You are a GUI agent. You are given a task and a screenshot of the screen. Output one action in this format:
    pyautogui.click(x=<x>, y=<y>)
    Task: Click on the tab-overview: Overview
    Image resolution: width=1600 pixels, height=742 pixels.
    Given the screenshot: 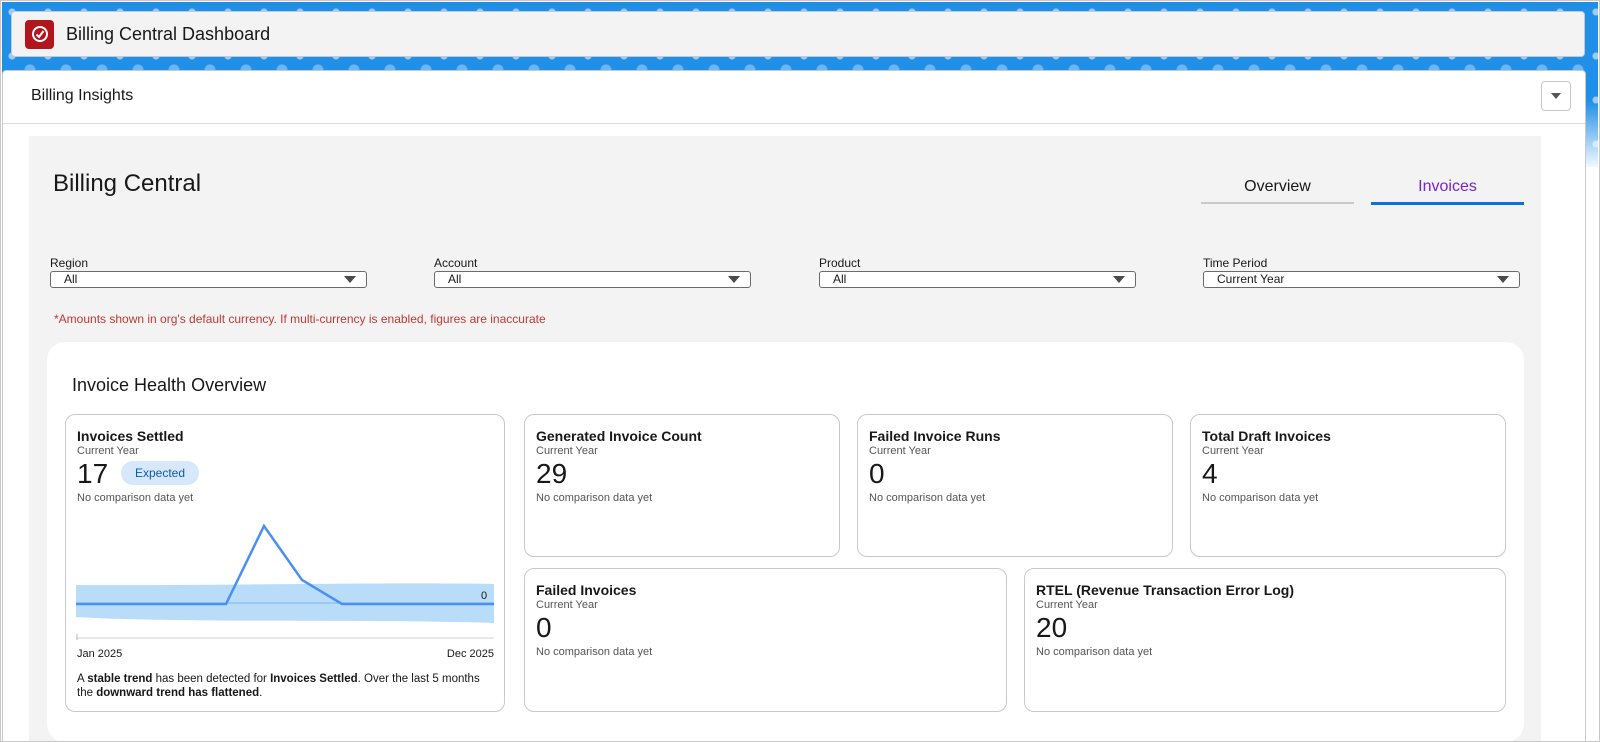 What is the action you would take?
    pyautogui.click(x=1277, y=191)
    